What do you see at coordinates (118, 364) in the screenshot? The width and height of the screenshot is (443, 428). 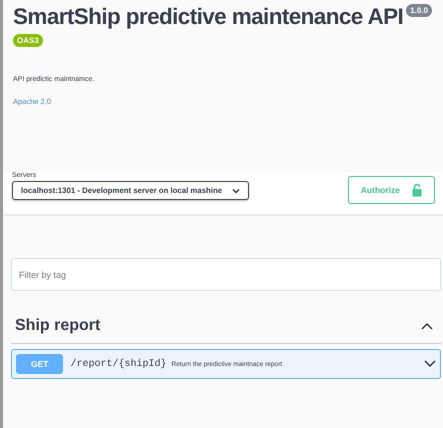 I see `operation-path: /report/{shipId}` at bounding box center [118, 364].